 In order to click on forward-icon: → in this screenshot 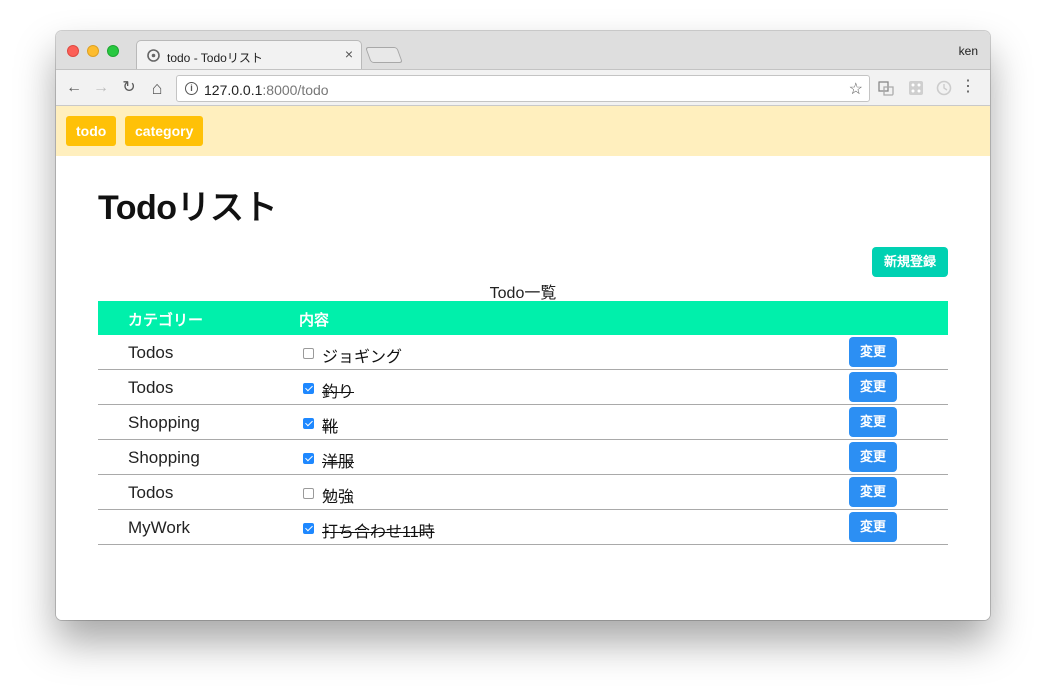, I will do `click(101, 88)`.